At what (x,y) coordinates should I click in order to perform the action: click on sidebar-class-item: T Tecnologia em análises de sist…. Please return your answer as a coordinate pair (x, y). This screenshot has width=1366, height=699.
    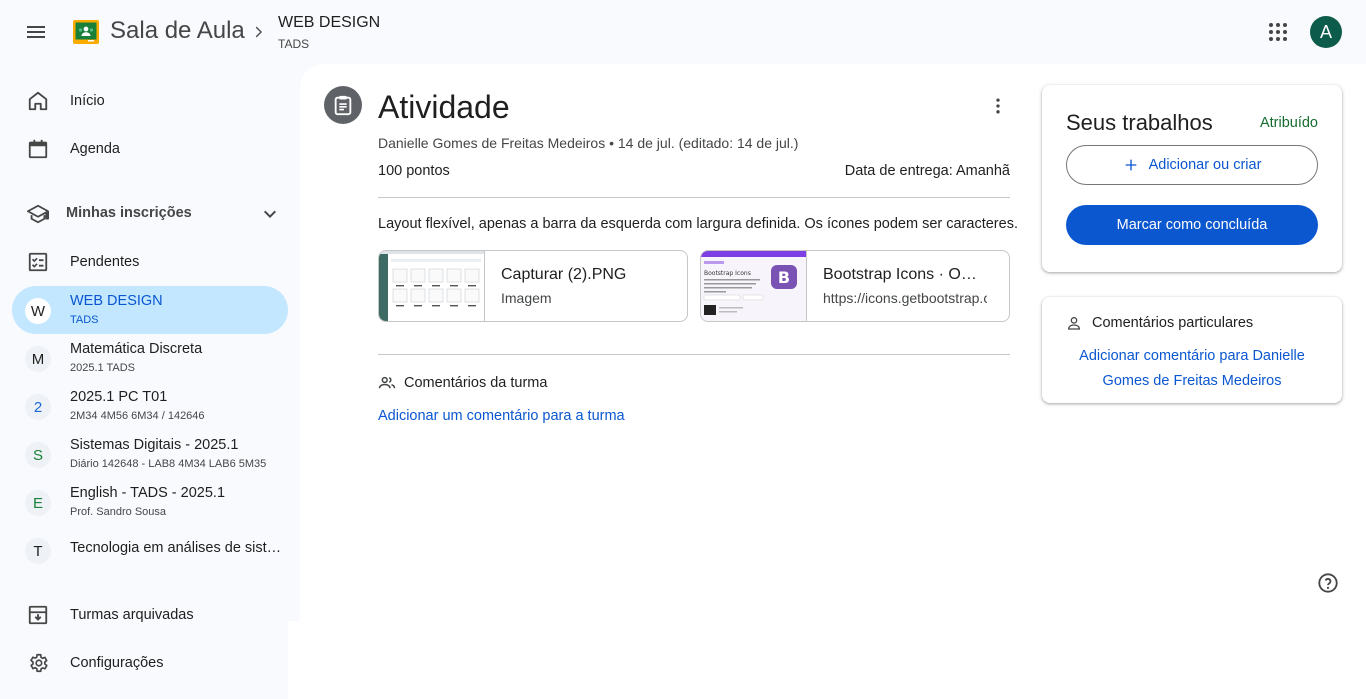
    Looking at the image, I should click on (150, 550).